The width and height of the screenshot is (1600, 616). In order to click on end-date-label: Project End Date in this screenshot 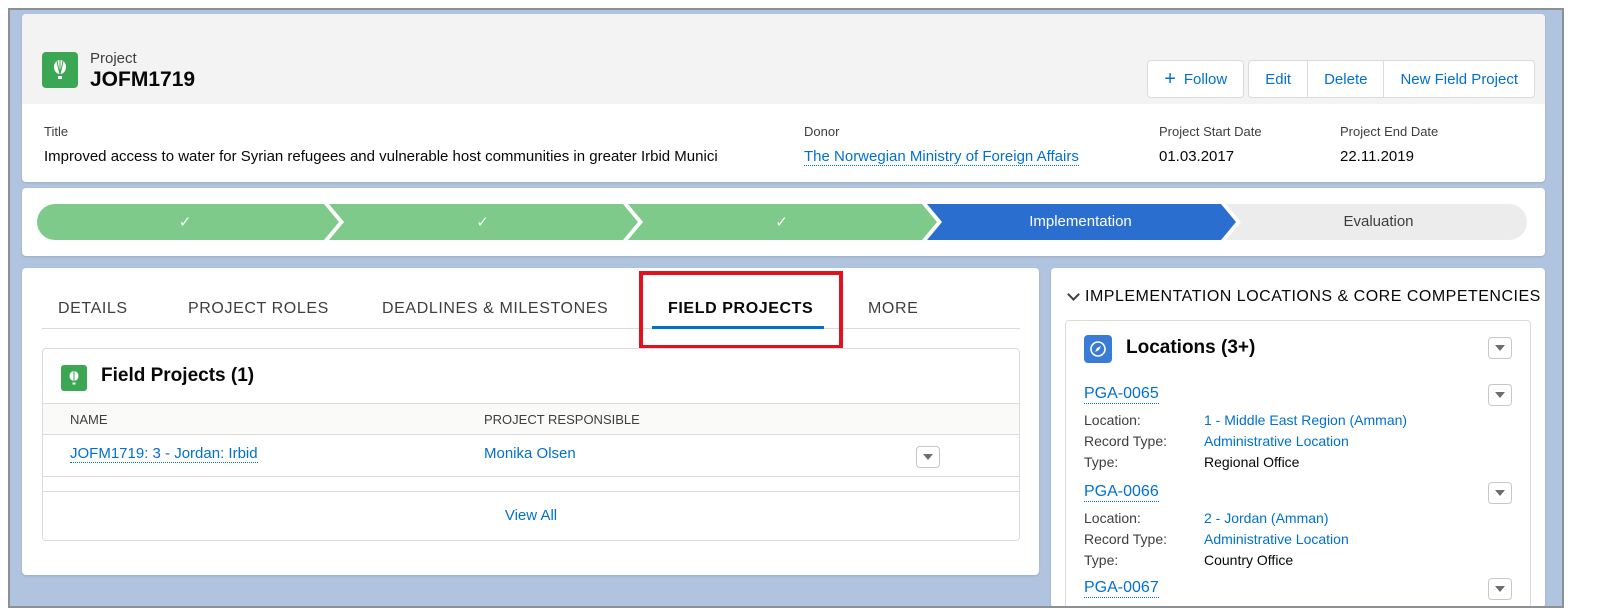, I will do `click(1389, 131)`.